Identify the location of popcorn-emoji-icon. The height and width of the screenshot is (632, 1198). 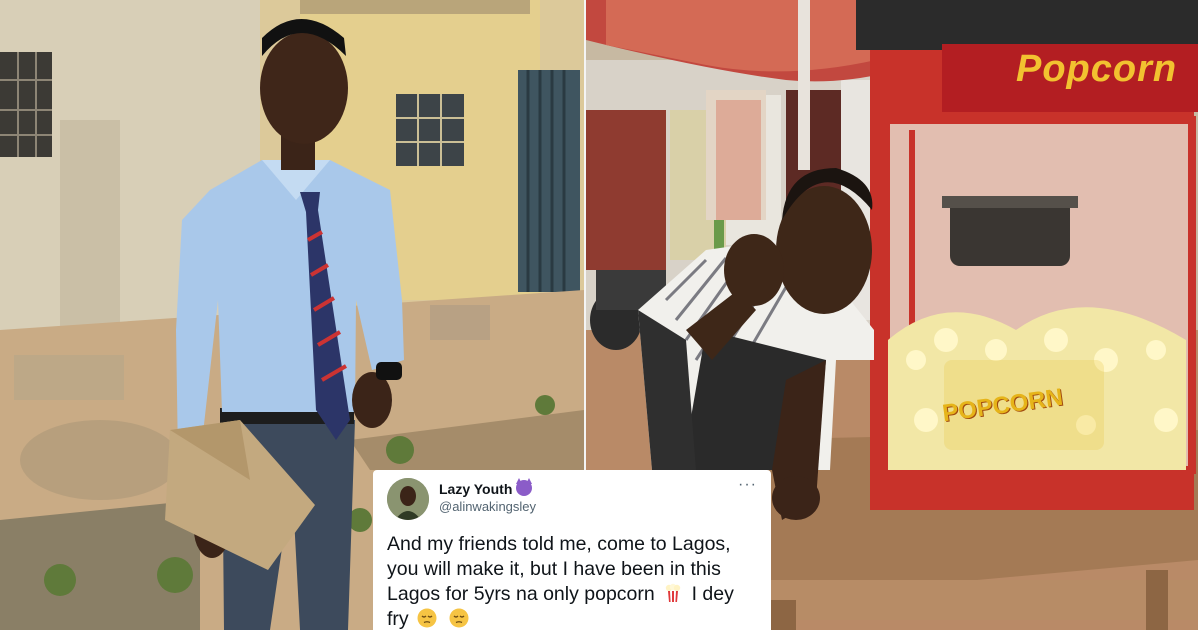
(673, 592).